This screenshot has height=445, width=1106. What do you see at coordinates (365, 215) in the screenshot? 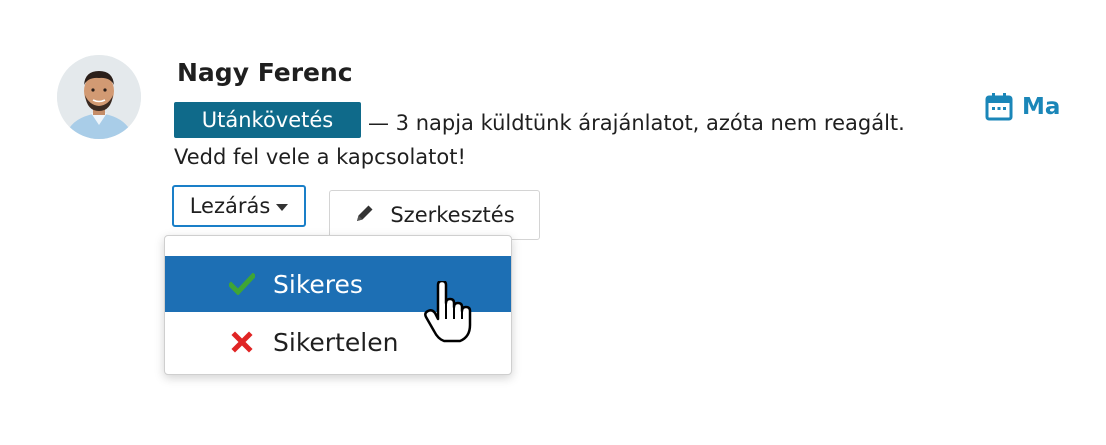
I see `pencil-icon` at bounding box center [365, 215].